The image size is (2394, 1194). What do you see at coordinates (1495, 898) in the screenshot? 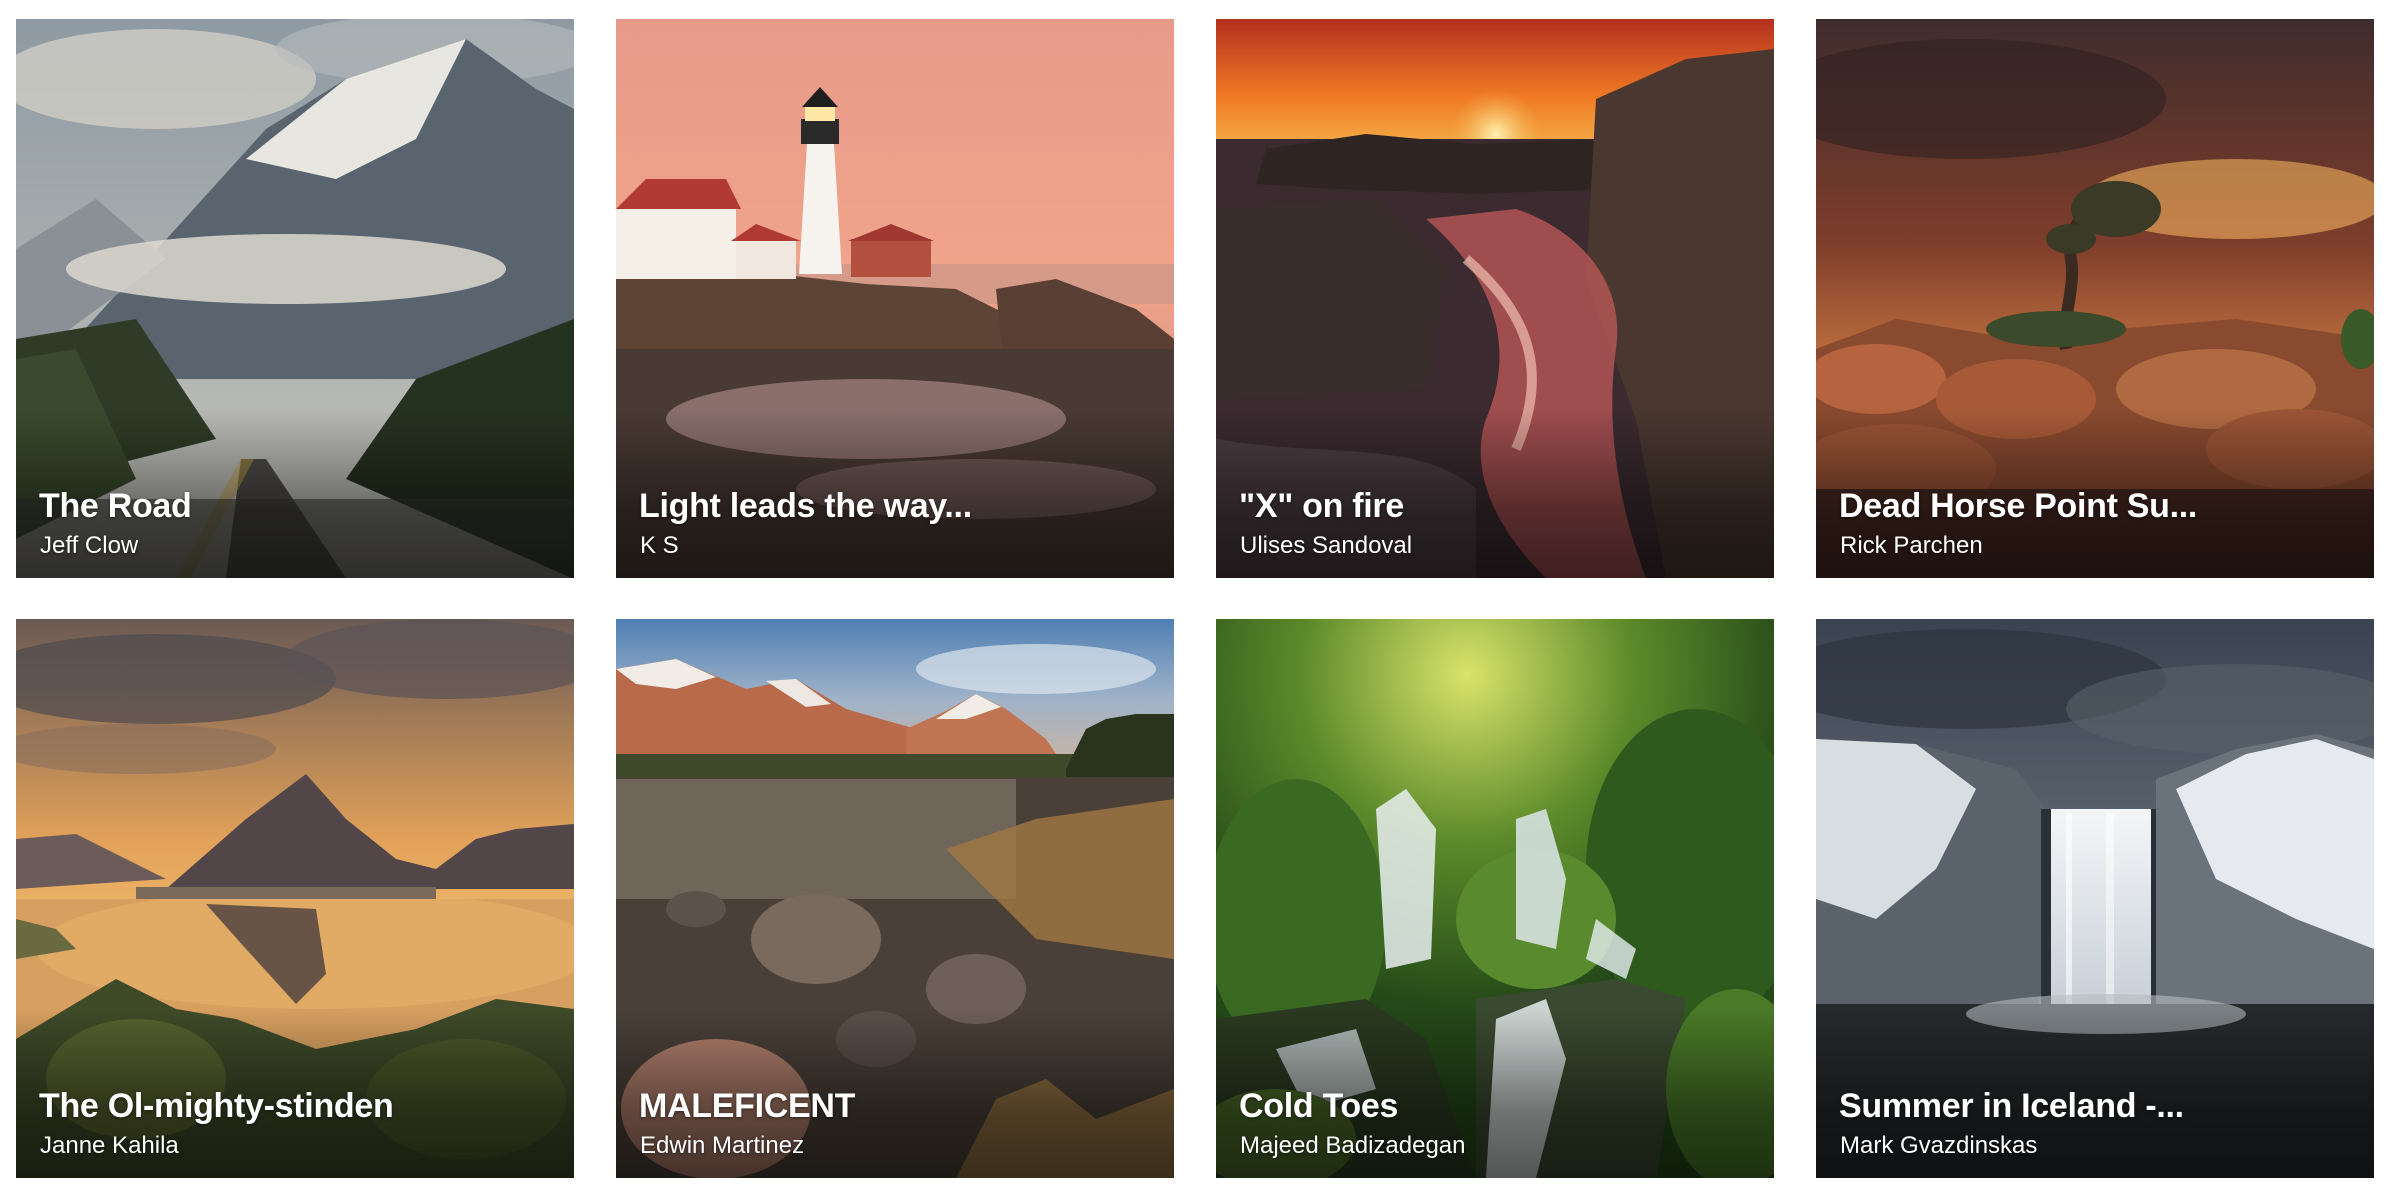
I see `photo-card: Cold Toes Majeed Badizadegan` at bounding box center [1495, 898].